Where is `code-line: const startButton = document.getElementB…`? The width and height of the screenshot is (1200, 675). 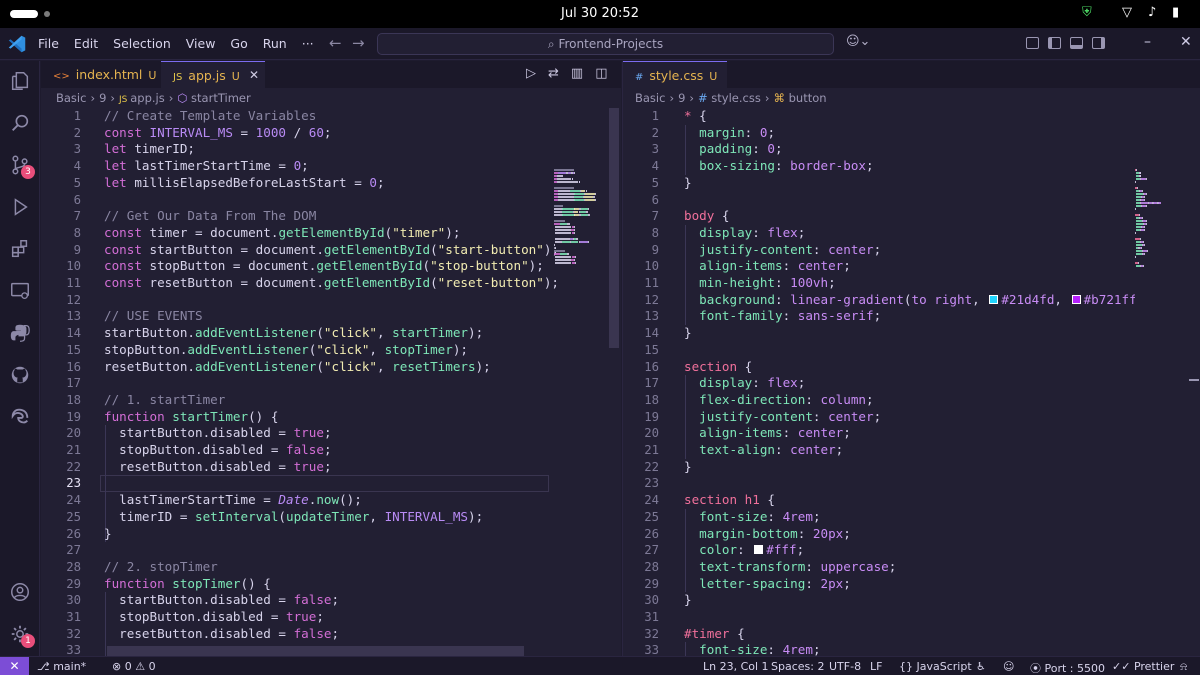
code-line: const startButton = document.getElementB… is located at coordinates (331, 250).